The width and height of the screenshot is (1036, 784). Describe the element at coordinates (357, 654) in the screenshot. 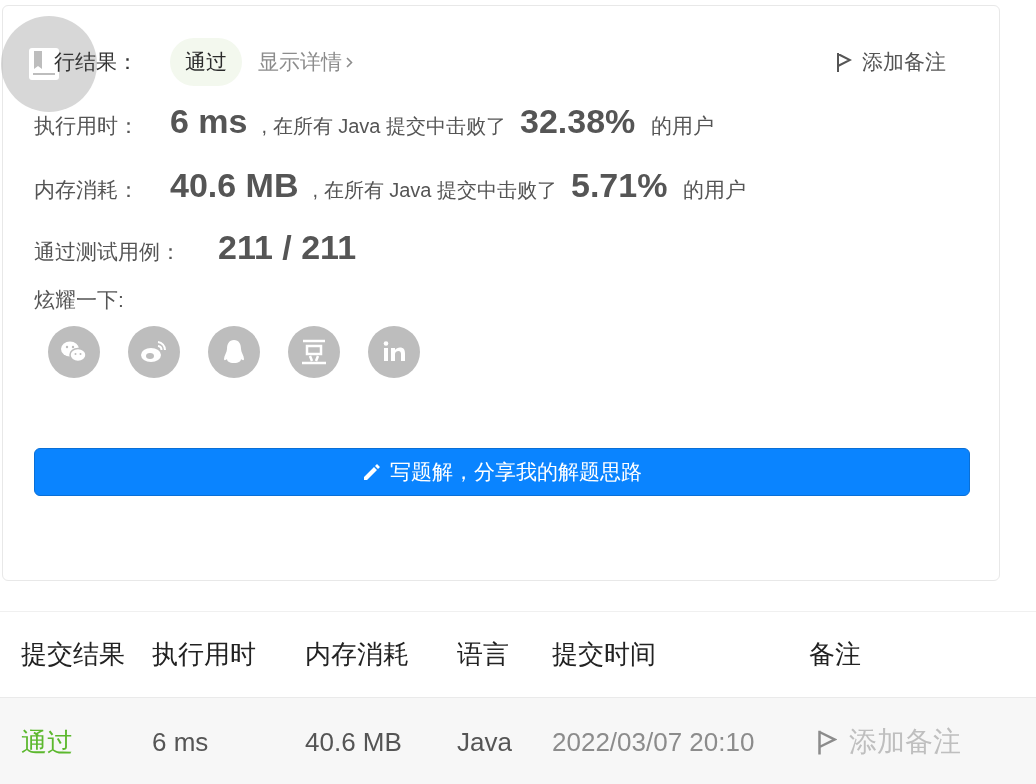

I see `column-header: 内存消耗` at that location.